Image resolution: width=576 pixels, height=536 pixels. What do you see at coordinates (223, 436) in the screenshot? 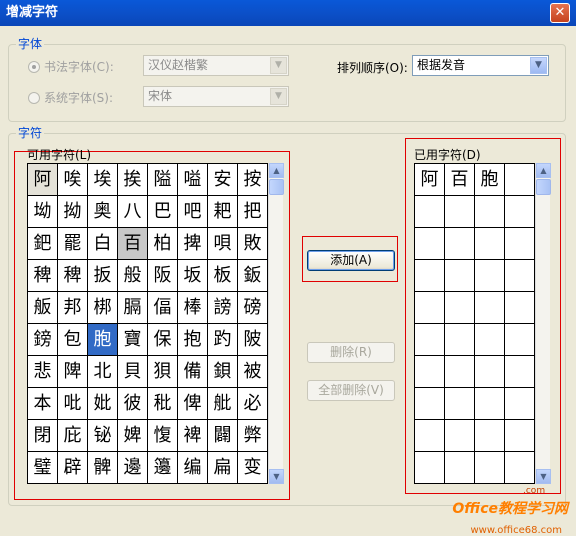
I see `char-cell: 闢` at bounding box center [223, 436].